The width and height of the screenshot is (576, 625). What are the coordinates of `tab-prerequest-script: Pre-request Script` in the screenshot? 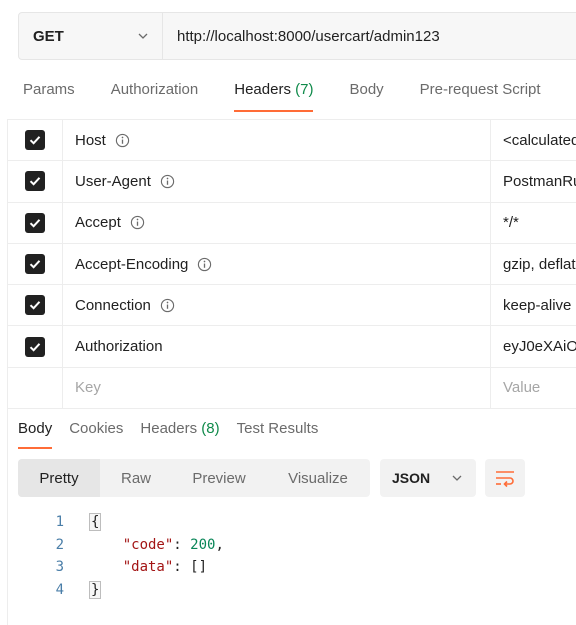 It's located at (480, 95).